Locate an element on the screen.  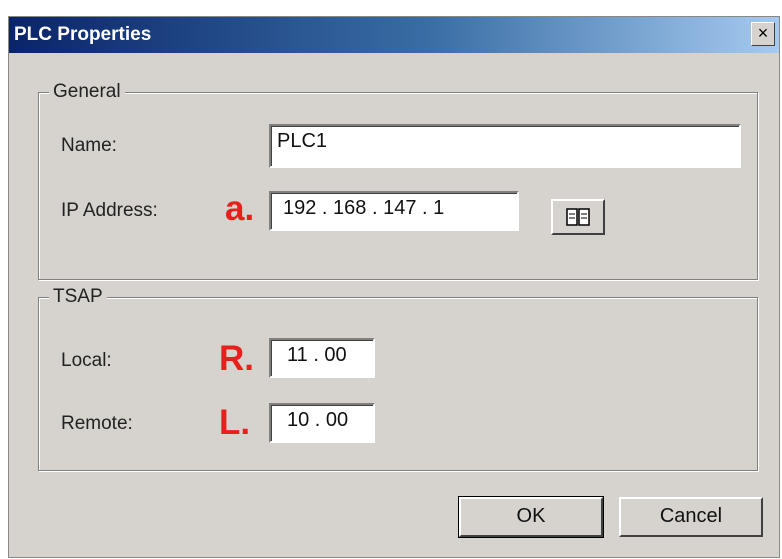
browse-button is located at coordinates (578, 217).